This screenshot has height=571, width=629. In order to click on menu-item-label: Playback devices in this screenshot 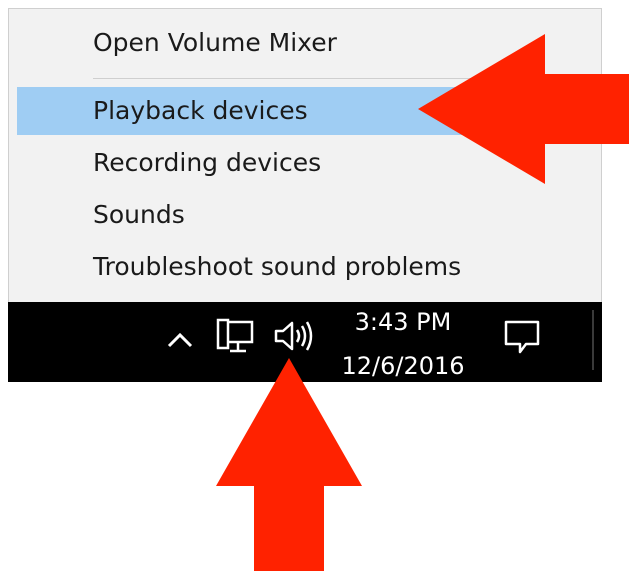, I will do `click(200, 110)`.